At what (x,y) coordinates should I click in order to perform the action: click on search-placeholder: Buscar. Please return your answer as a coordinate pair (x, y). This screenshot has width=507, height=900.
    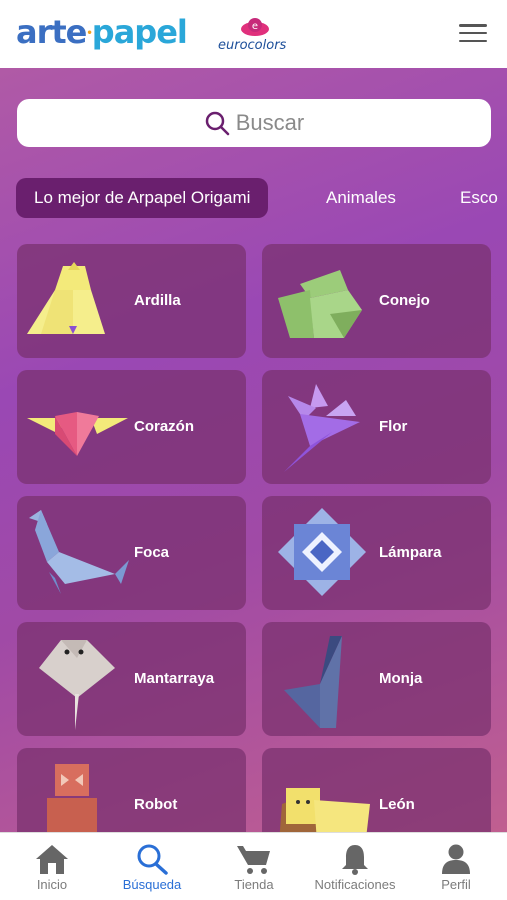
    Looking at the image, I should click on (270, 122).